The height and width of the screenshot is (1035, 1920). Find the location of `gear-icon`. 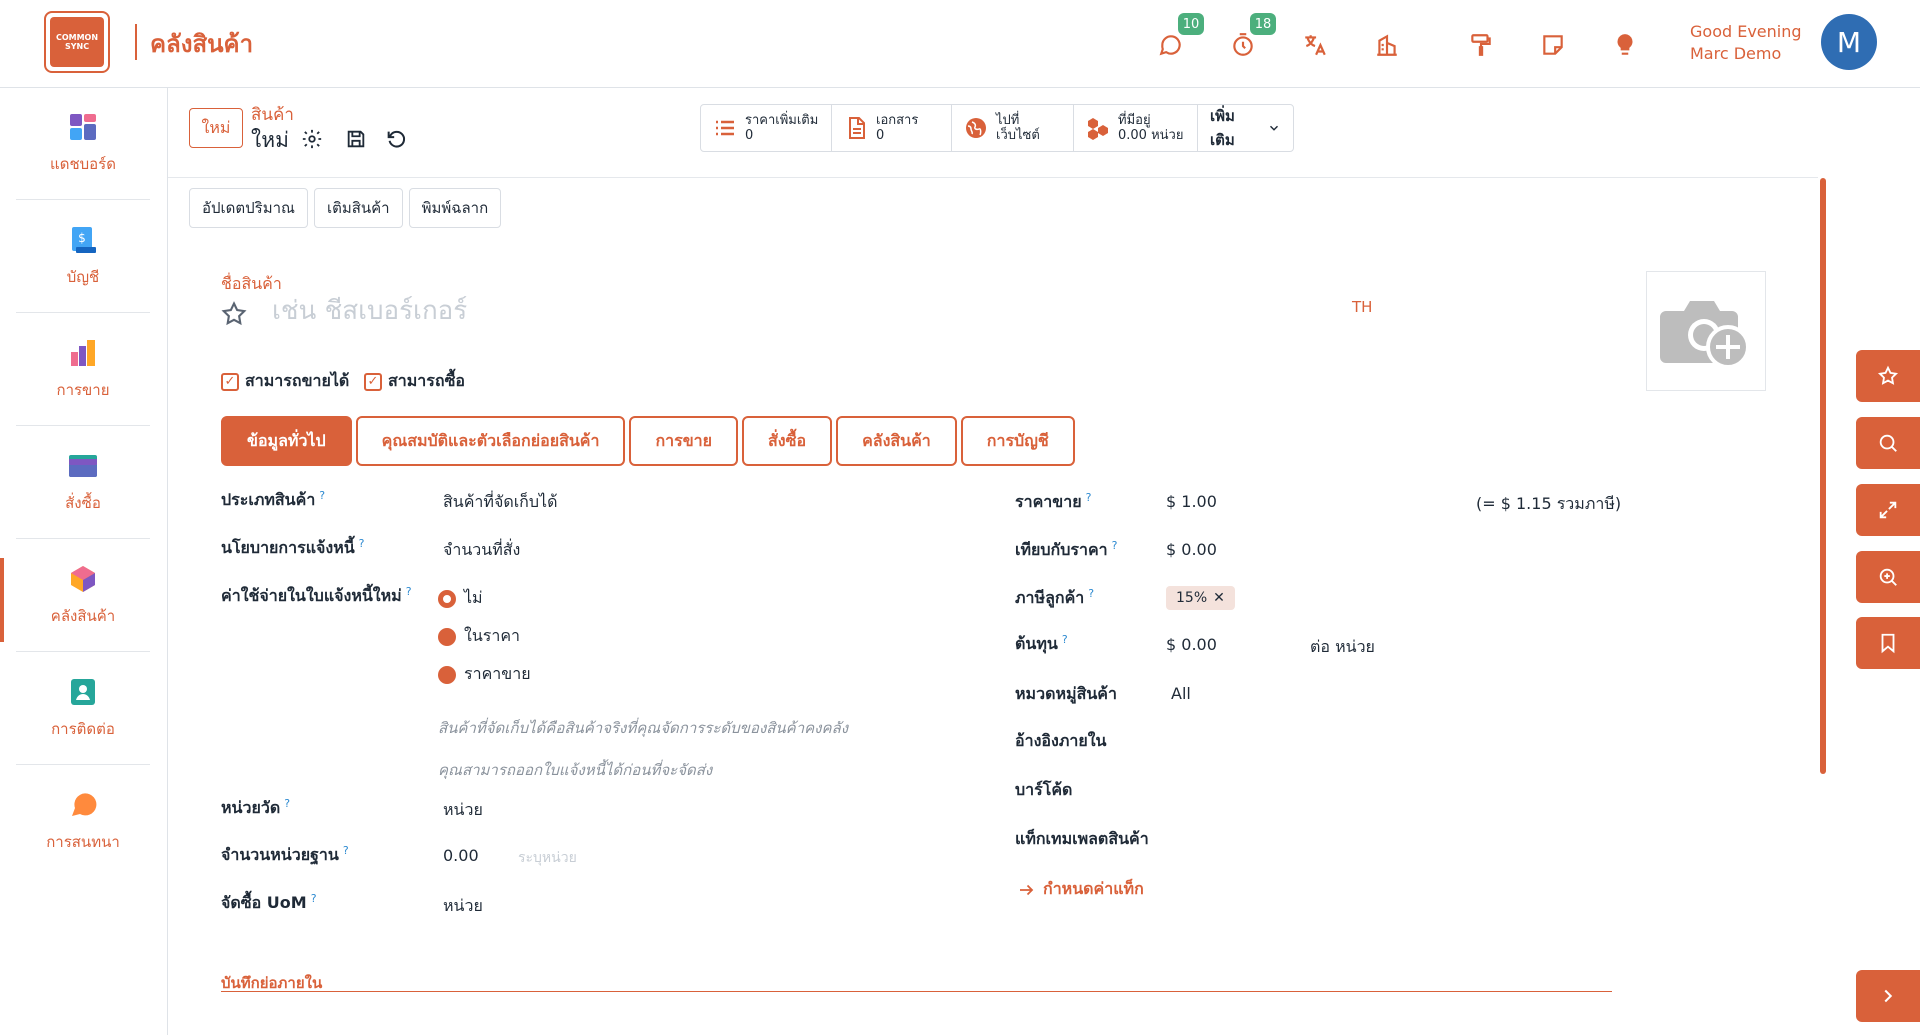

gear-icon is located at coordinates (312, 139).